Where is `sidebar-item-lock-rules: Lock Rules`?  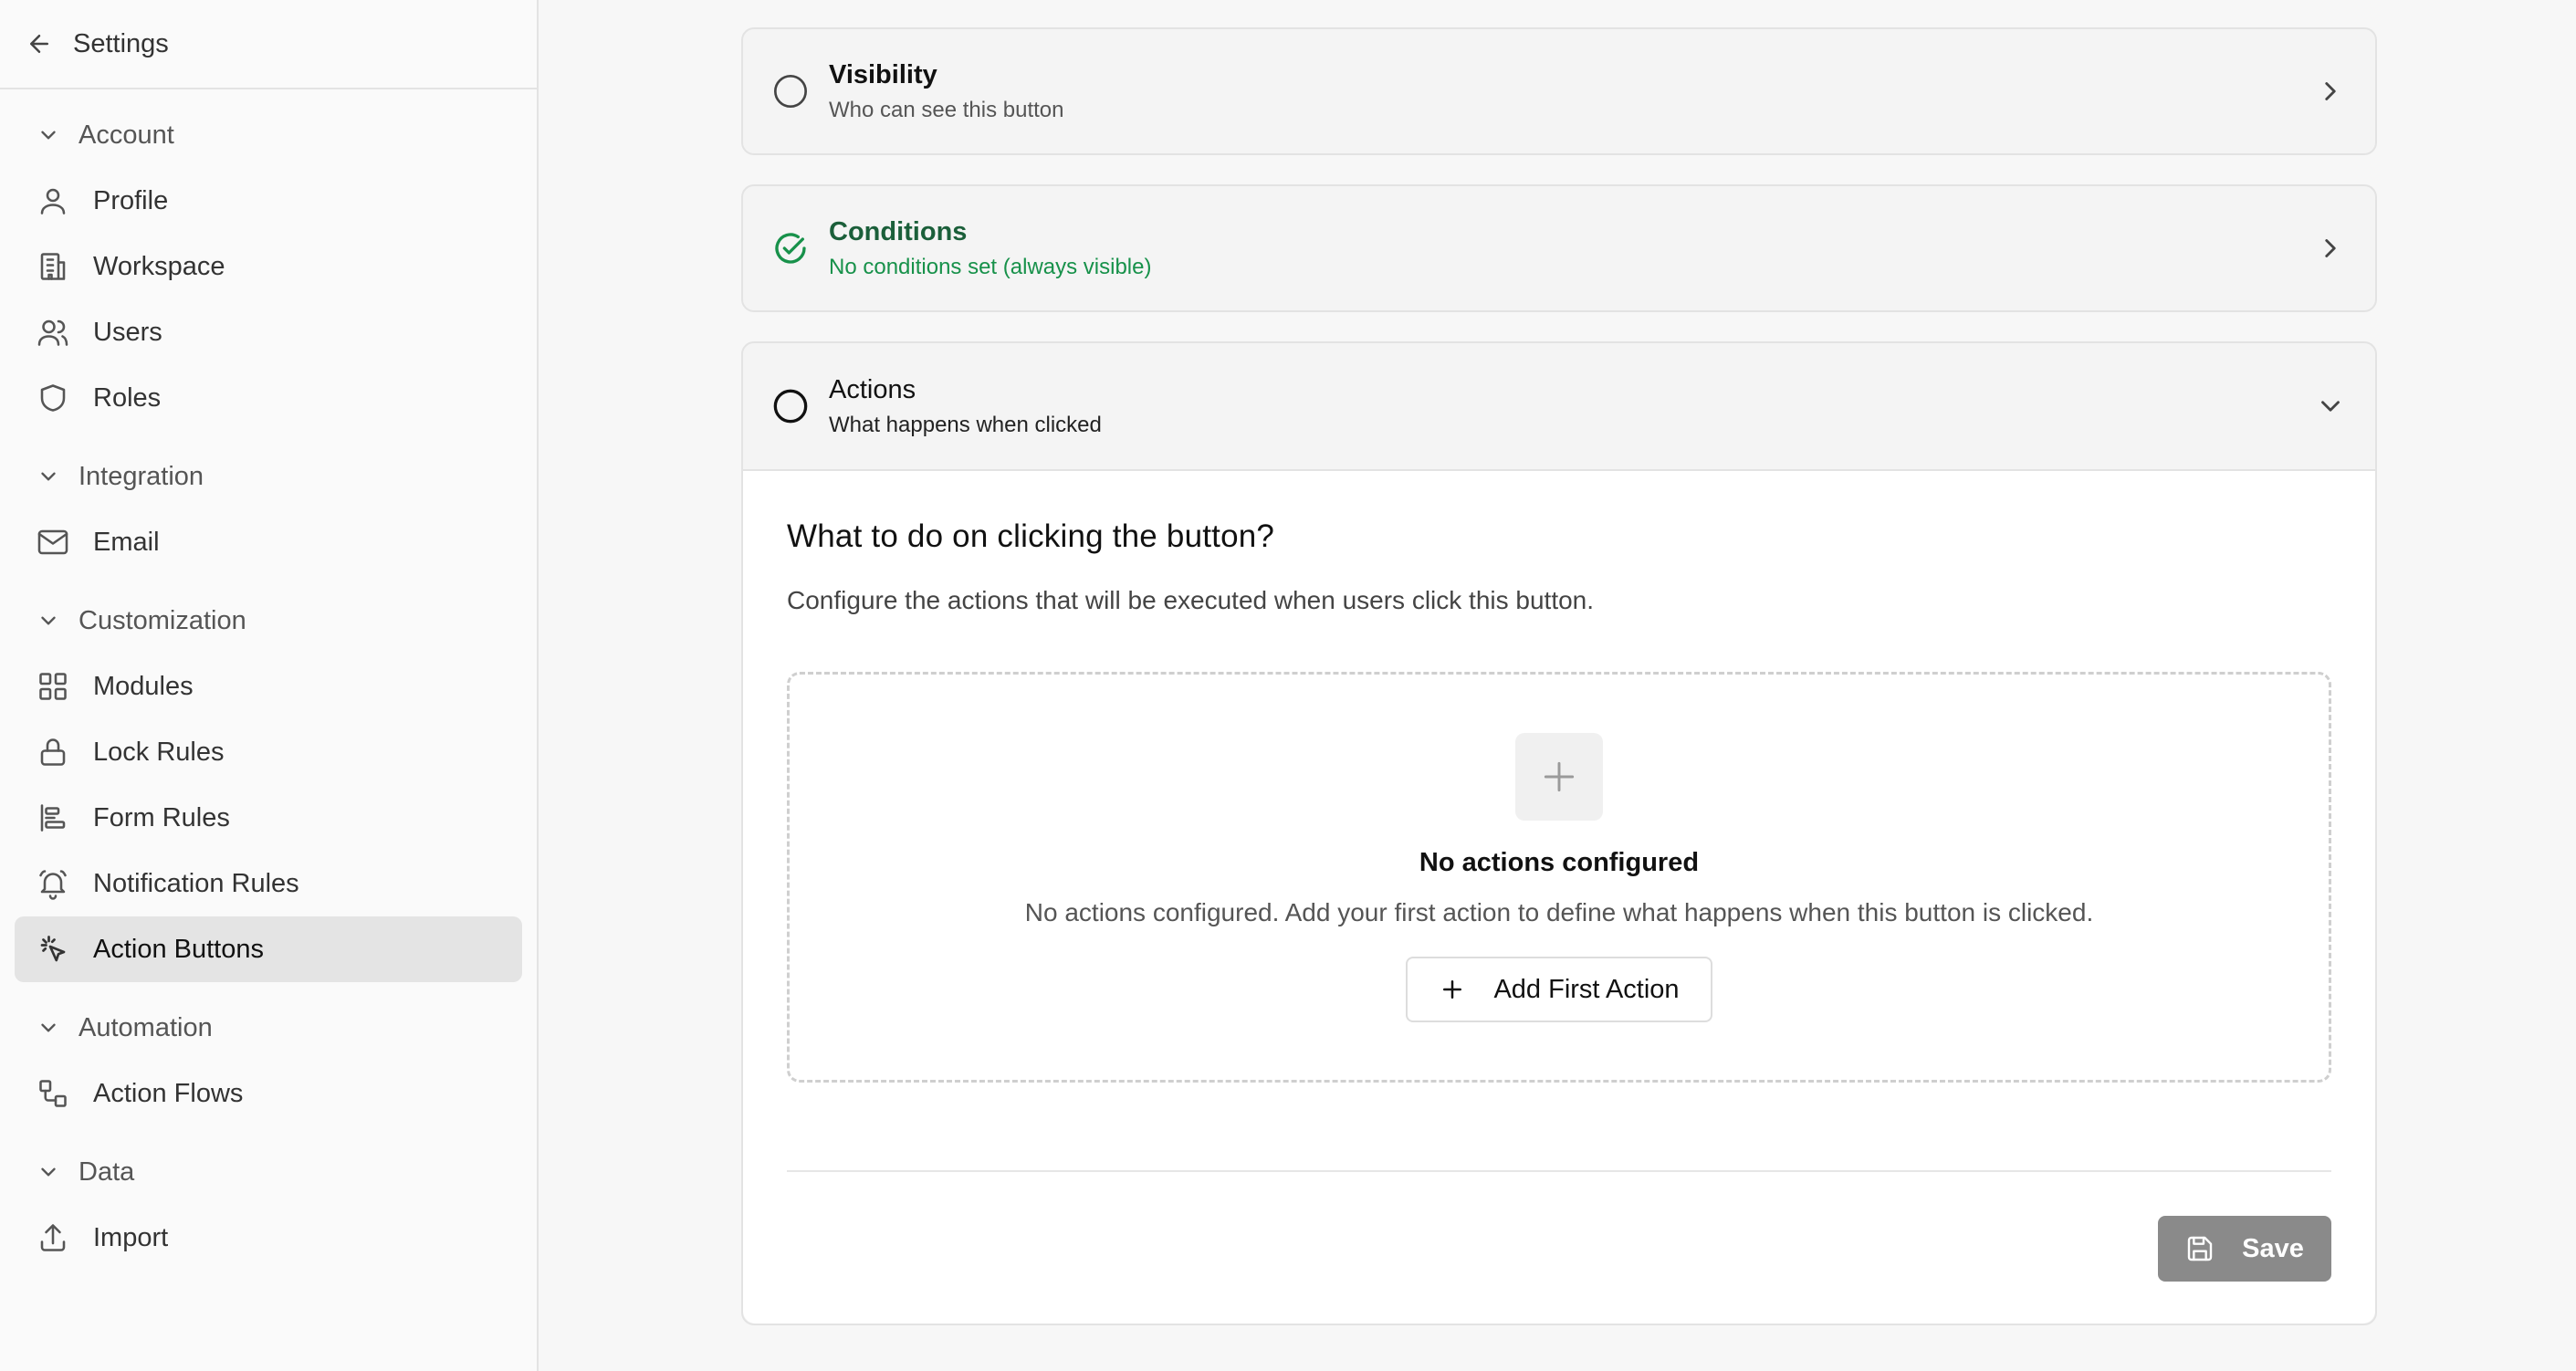 sidebar-item-lock-rules: Lock Rules is located at coordinates (269, 752).